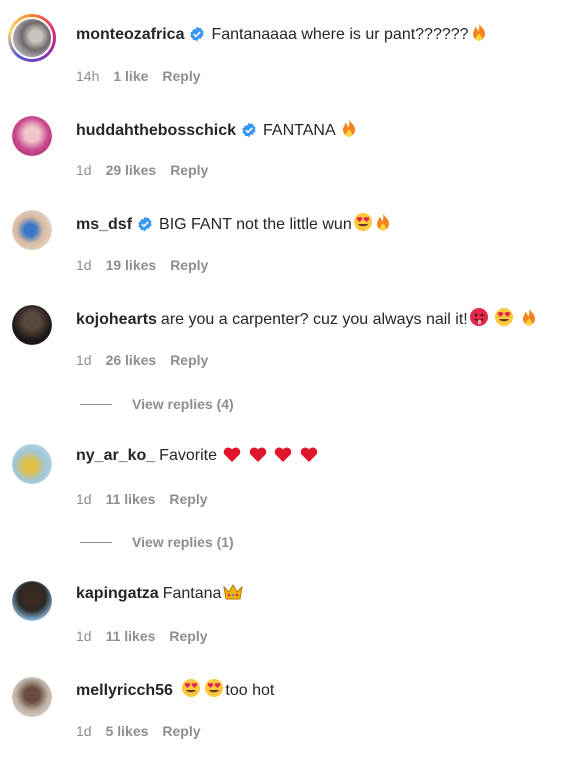 The height and width of the screenshot is (765, 586). What do you see at coordinates (233, 591) in the screenshot?
I see `crown-emoji-icon` at bounding box center [233, 591].